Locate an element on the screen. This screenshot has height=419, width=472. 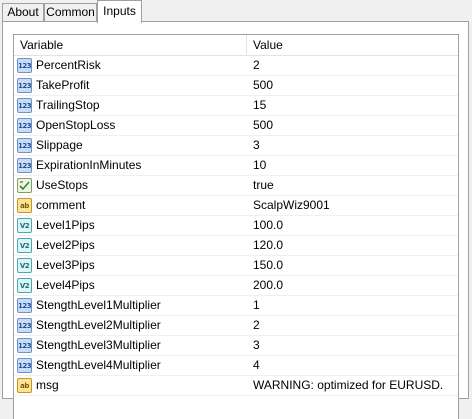
header-value: Value is located at coordinates (352, 45).